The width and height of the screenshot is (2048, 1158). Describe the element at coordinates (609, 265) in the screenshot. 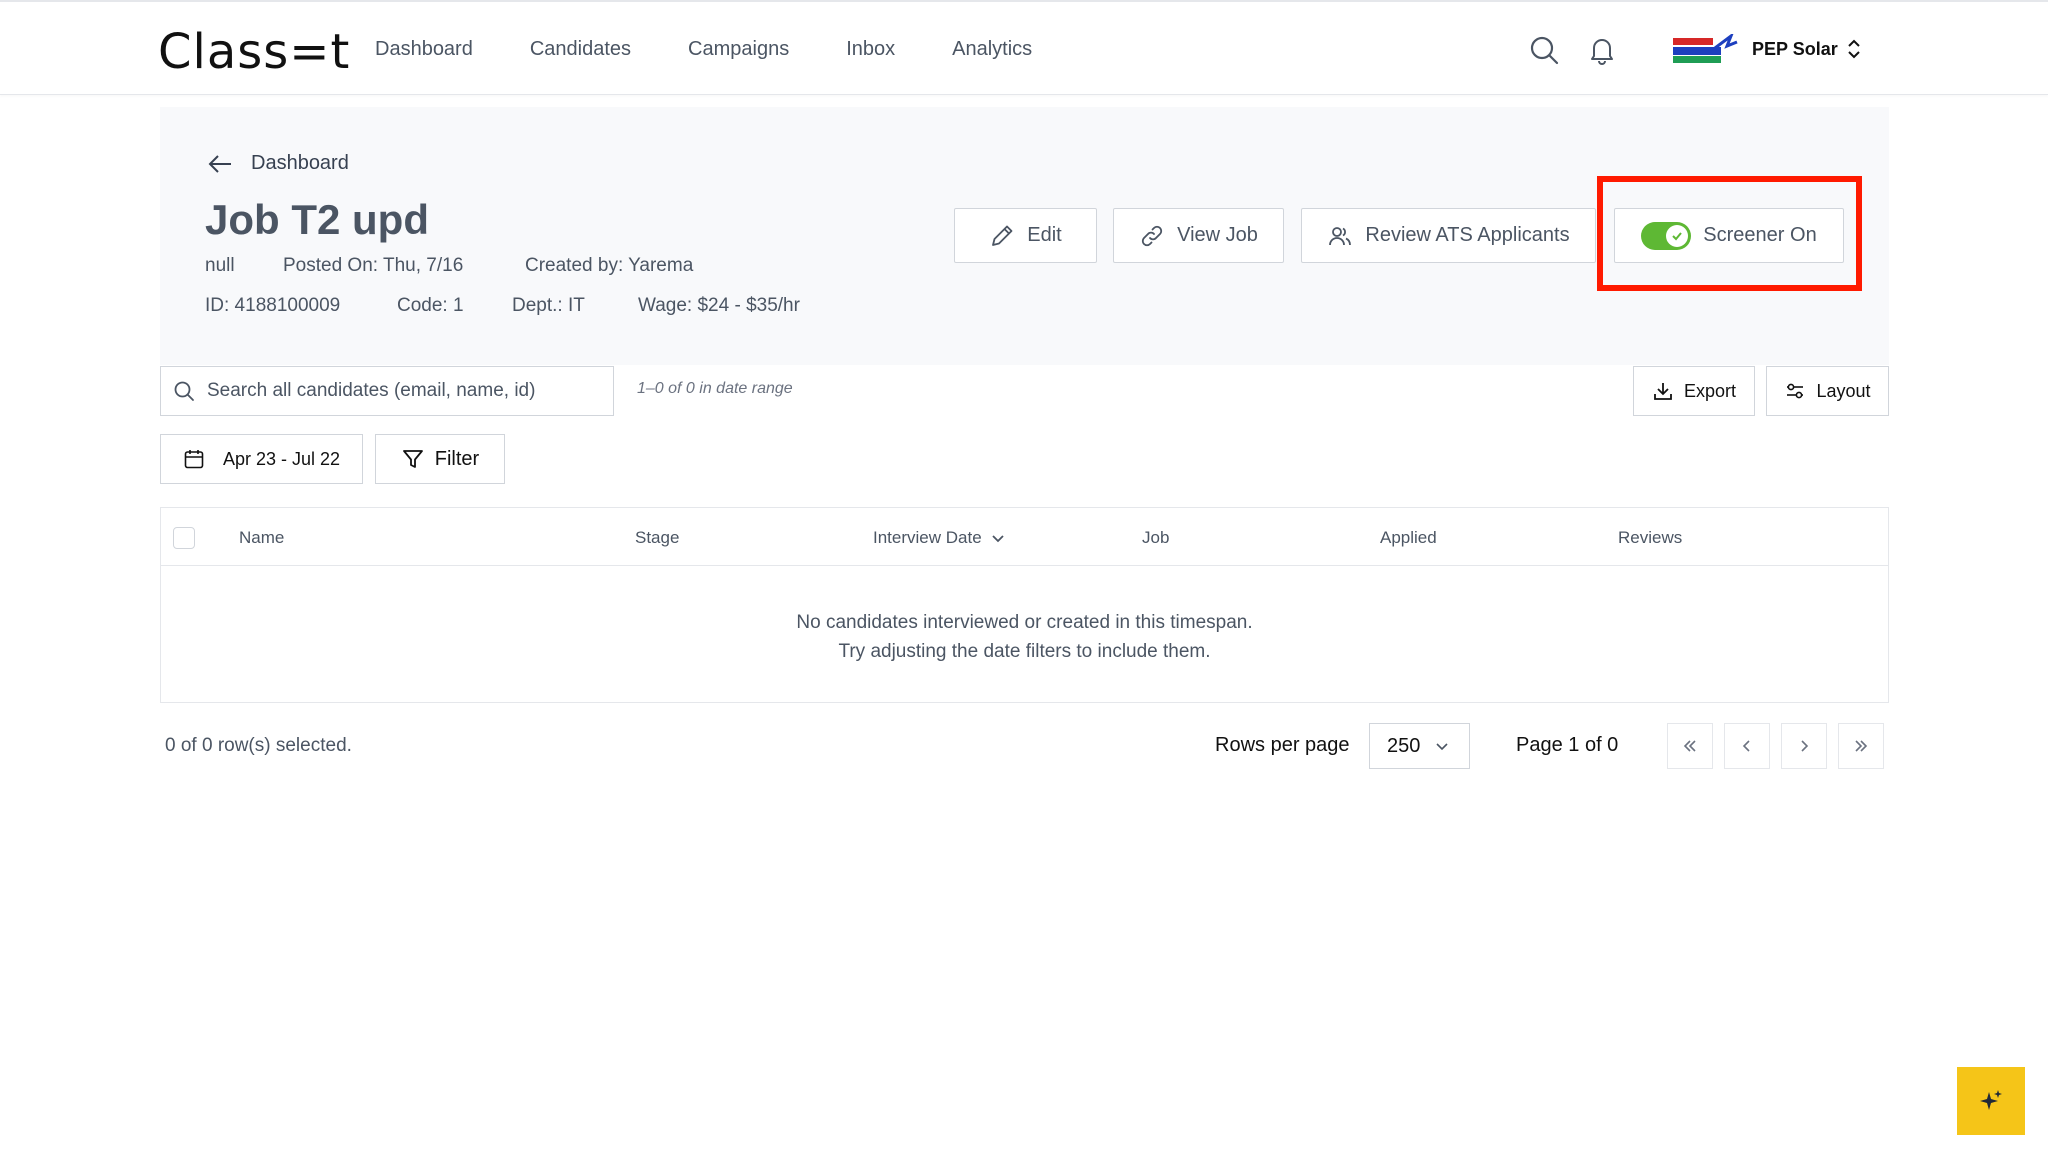

I see `job-created-by: Created by: Yarema` at that location.